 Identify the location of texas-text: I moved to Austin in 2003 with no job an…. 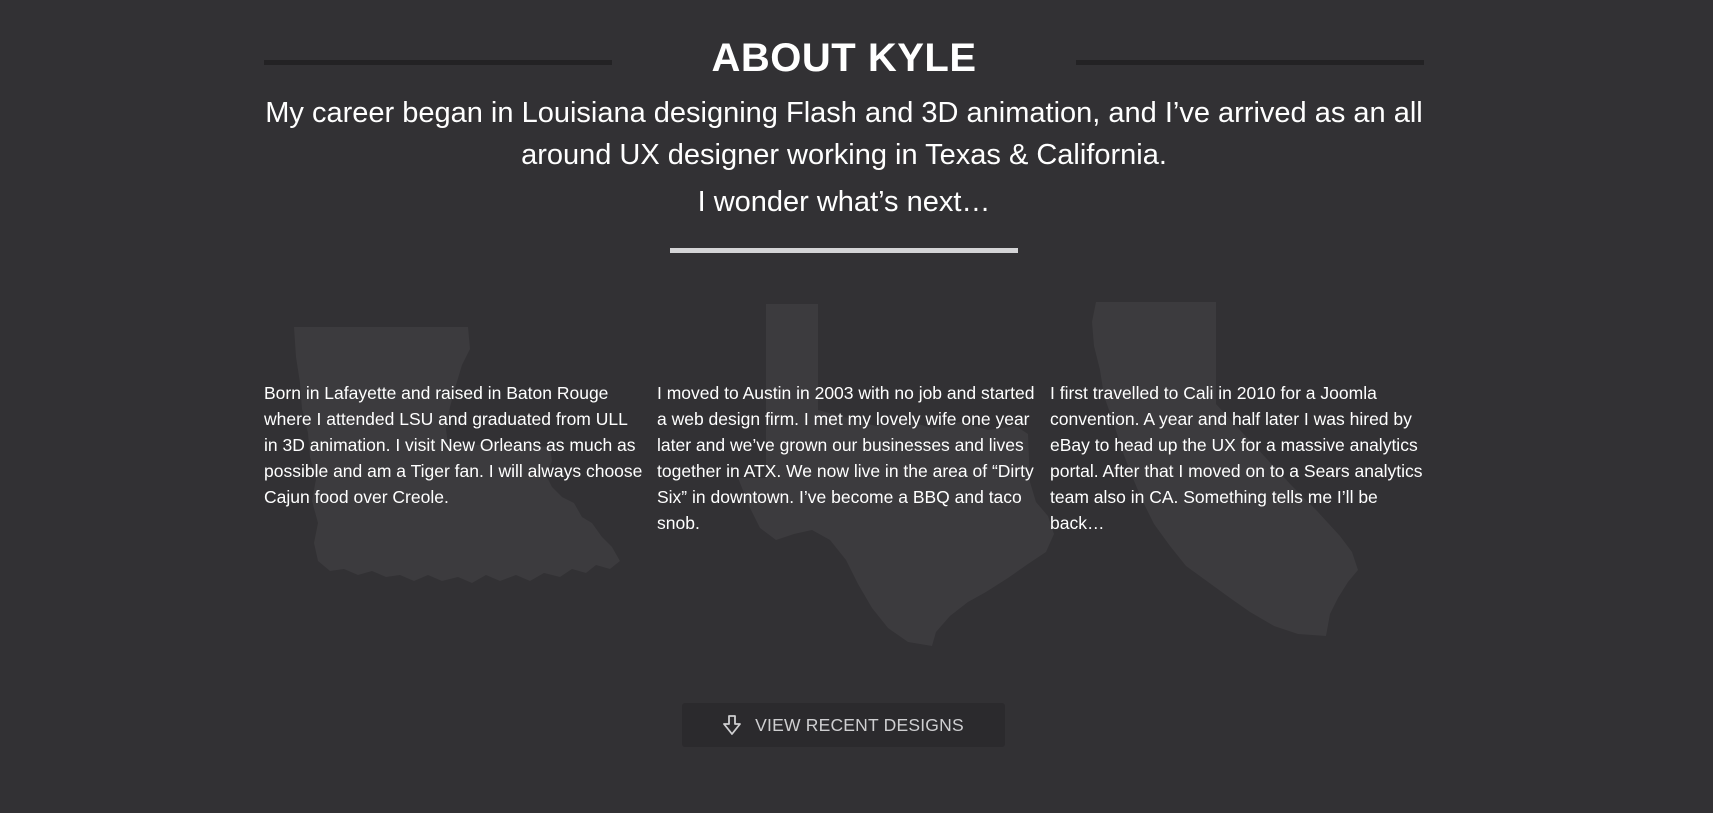
(846, 458).